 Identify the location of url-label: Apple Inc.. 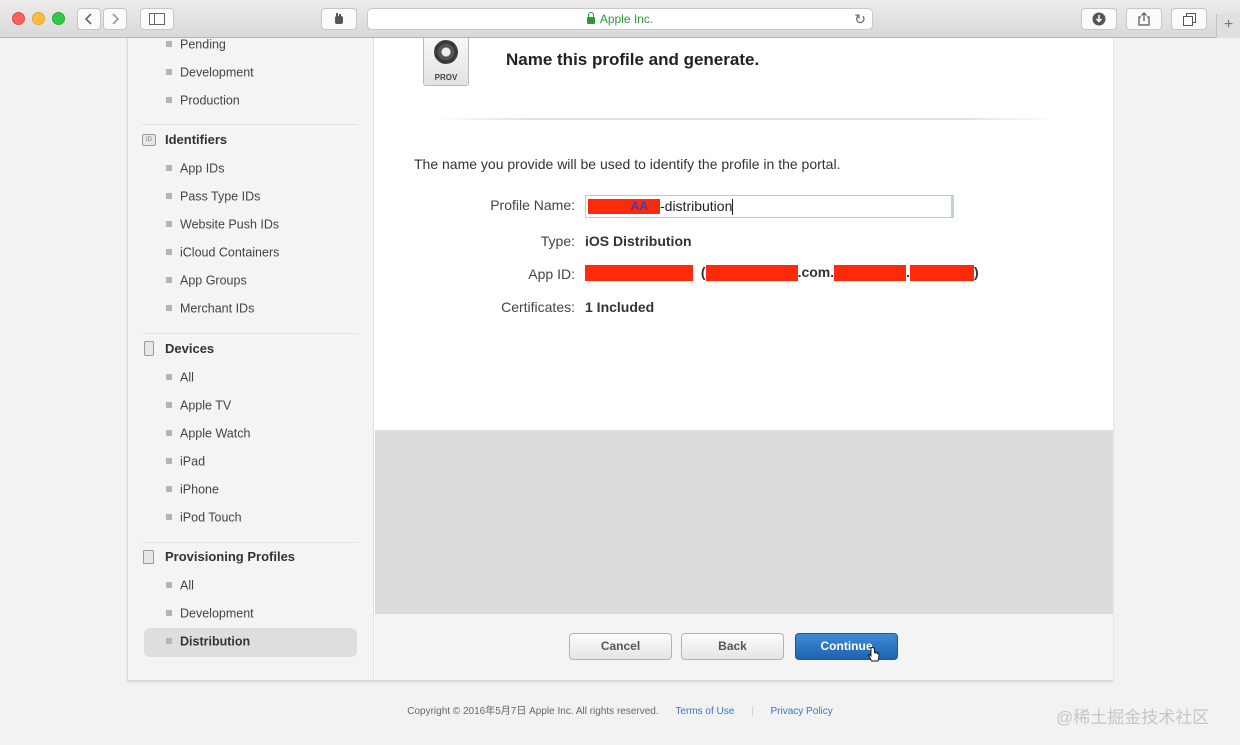
(626, 19).